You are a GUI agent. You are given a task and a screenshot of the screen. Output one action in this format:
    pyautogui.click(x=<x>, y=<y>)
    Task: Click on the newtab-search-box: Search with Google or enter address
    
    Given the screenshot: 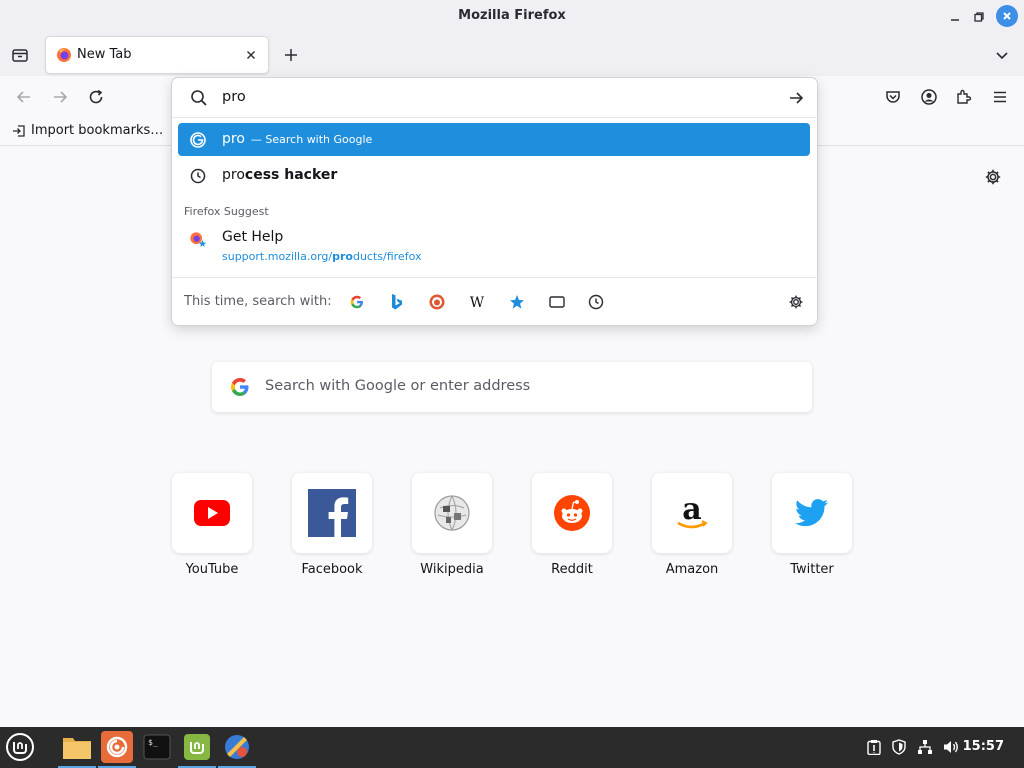 What is the action you would take?
    pyautogui.click(x=512, y=387)
    